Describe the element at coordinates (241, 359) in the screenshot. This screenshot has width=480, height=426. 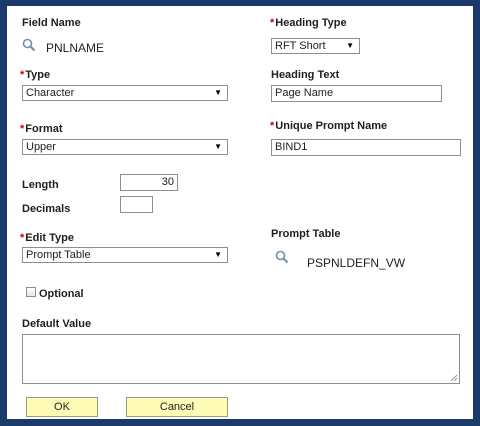
I see `default-value-textarea` at that location.